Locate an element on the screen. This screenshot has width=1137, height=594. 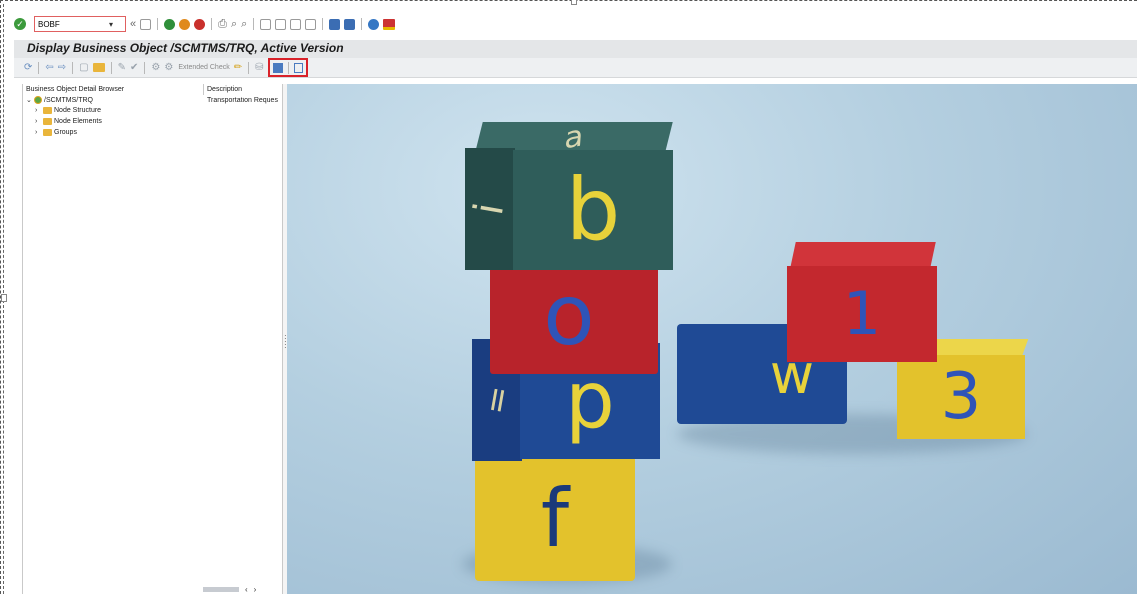
tree-node-label: Node Structure is located at coordinates (78, 110).